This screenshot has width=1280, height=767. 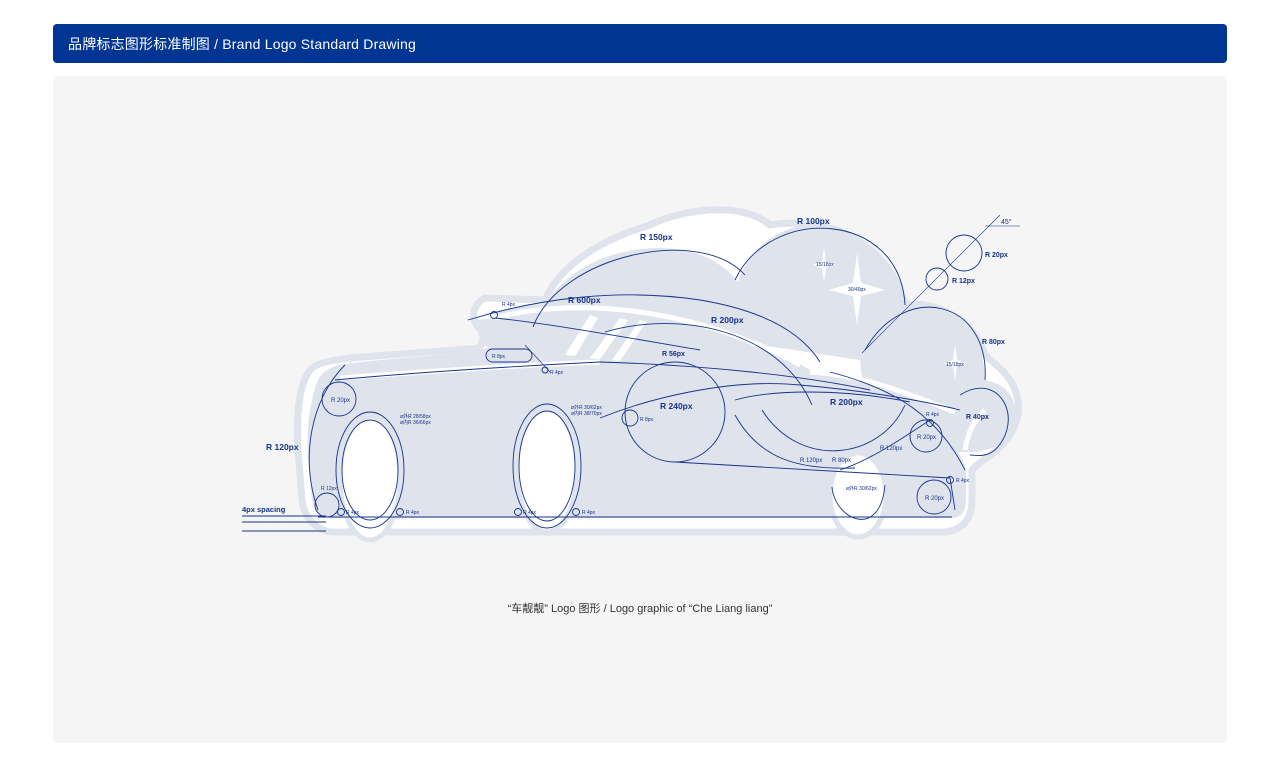 I want to click on label-r20-top: R 20px, so click(x=996, y=255).